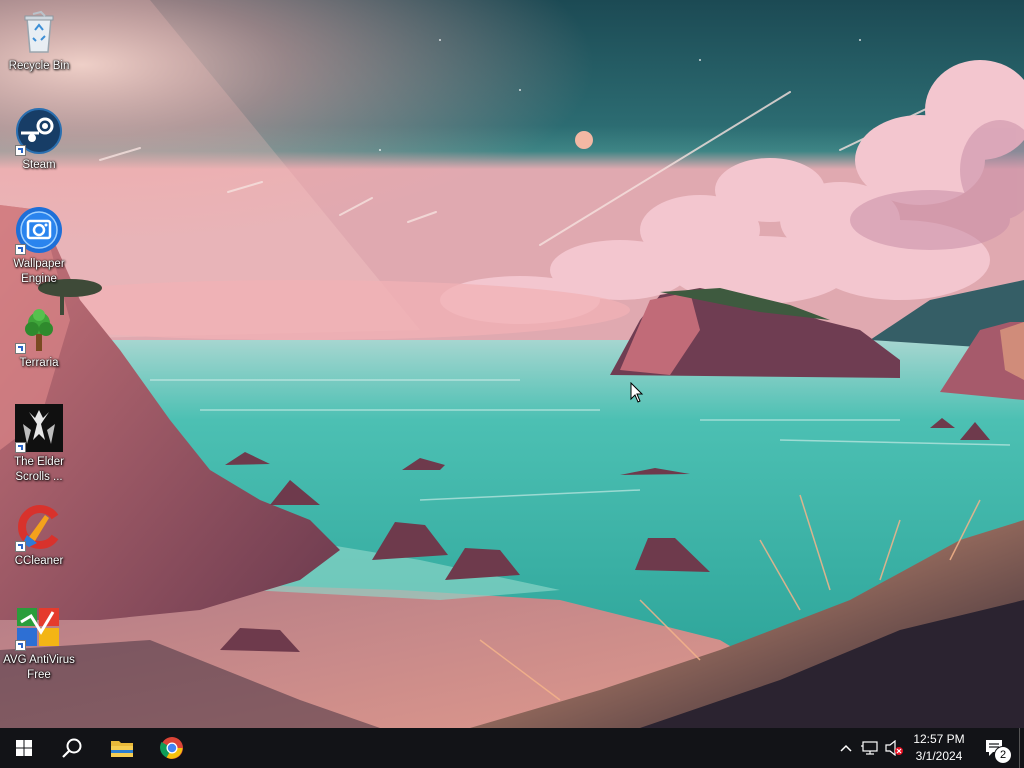 This screenshot has width=1024, height=768. I want to click on terraria-icon, so click(39, 329).